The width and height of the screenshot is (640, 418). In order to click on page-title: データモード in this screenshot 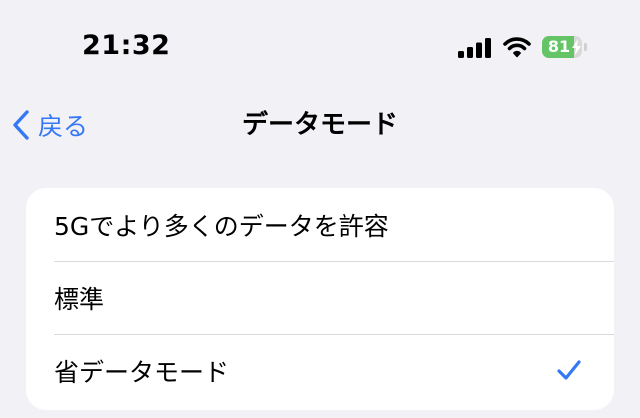, I will do `click(319, 125)`.